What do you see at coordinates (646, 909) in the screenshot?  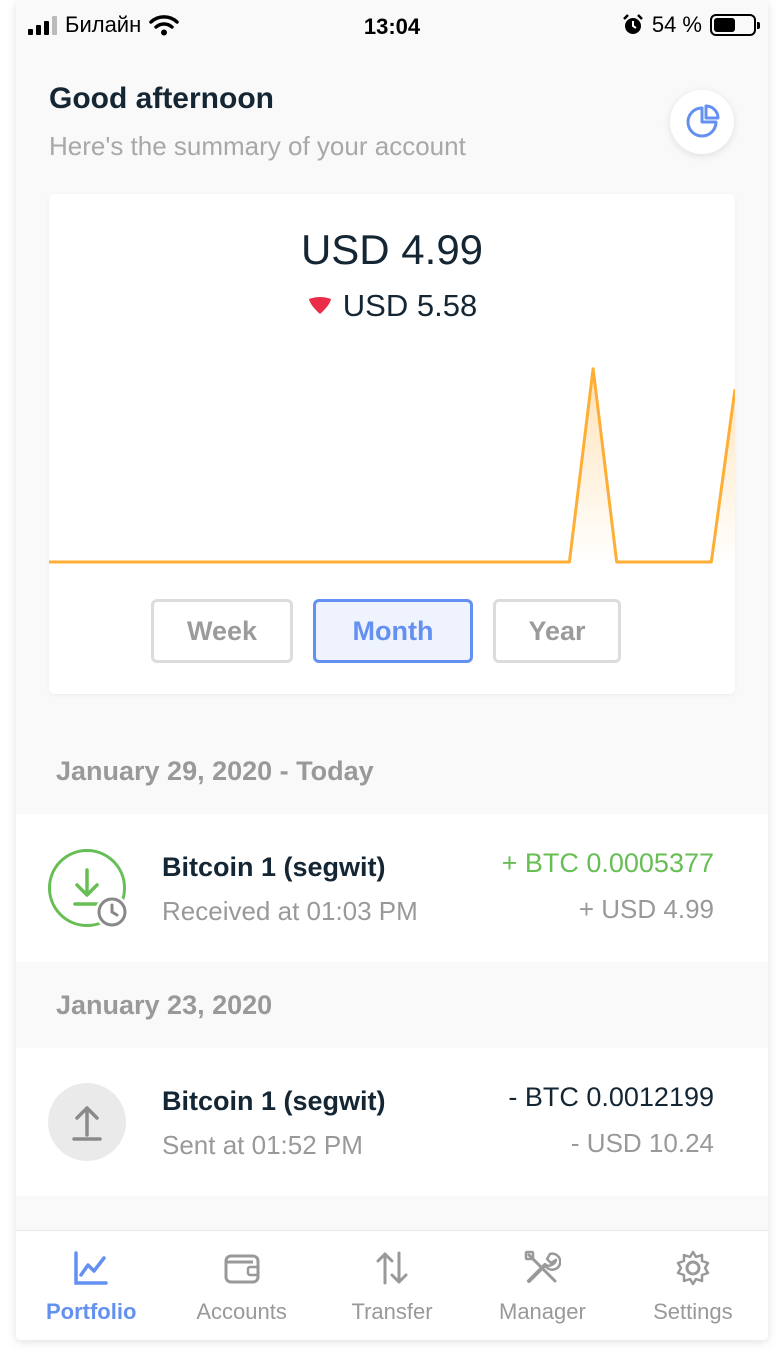 I see `operation-fiat-amount: + USD 4.99` at bounding box center [646, 909].